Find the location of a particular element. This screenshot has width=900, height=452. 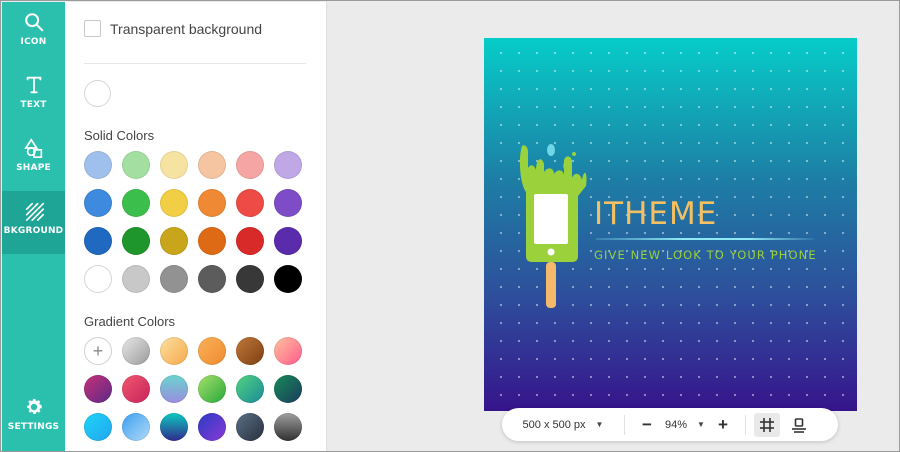

grid-toggle-button is located at coordinates (766, 424).